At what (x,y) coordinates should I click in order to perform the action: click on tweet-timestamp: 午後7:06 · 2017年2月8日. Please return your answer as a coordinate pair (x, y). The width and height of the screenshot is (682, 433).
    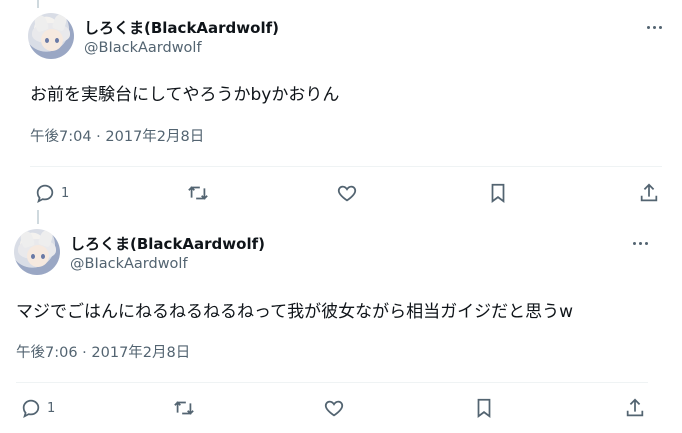
    Looking at the image, I should click on (103, 351).